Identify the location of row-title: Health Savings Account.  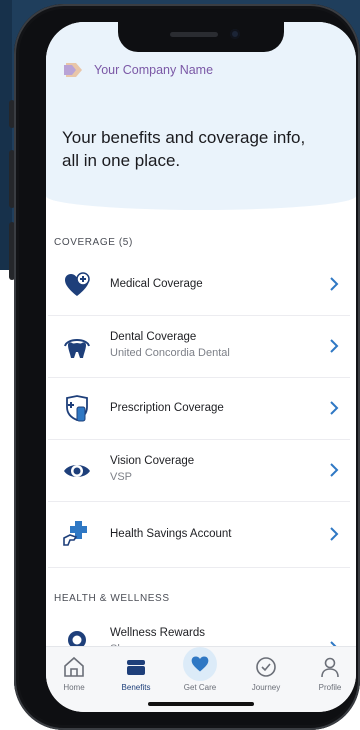
(171, 534).